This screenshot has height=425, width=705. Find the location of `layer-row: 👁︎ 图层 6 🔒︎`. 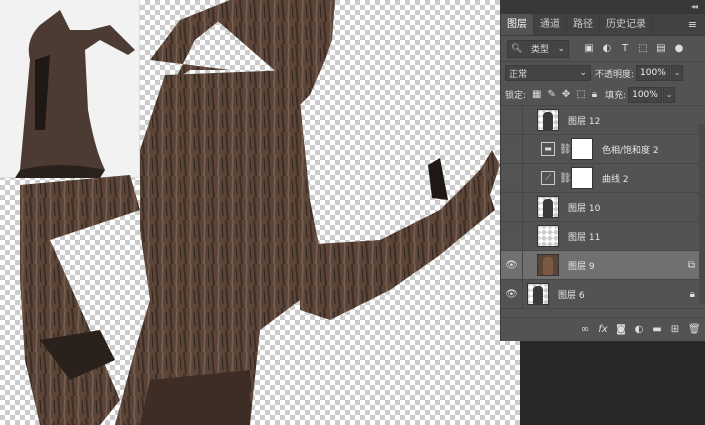

layer-row: 👁︎ 图层 6 🔒︎ is located at coordinates (603, 294).